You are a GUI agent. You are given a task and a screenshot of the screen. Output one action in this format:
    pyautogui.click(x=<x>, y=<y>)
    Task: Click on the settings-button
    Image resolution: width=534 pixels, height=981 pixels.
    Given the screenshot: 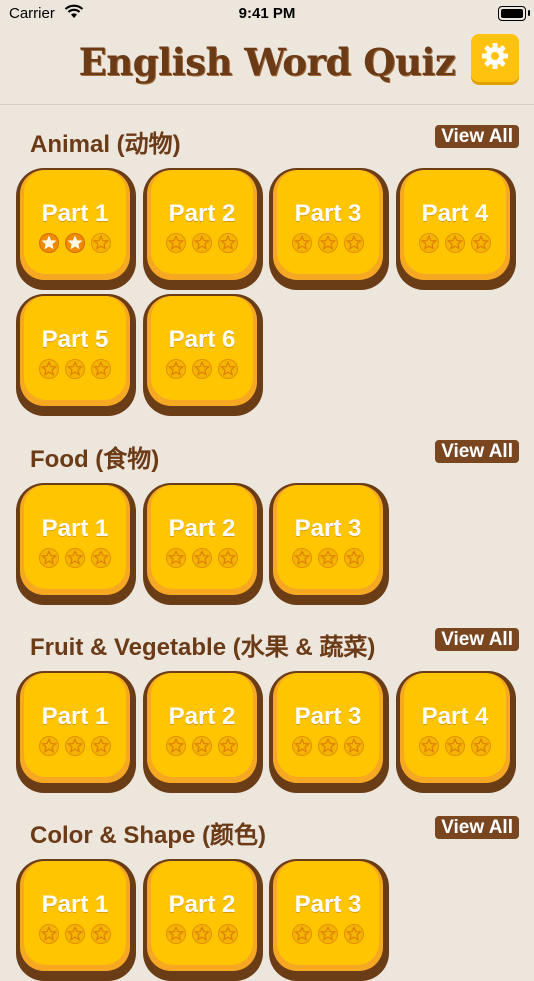 What is the action you would take?
    pyautogui.click(x=495, y=58)
    